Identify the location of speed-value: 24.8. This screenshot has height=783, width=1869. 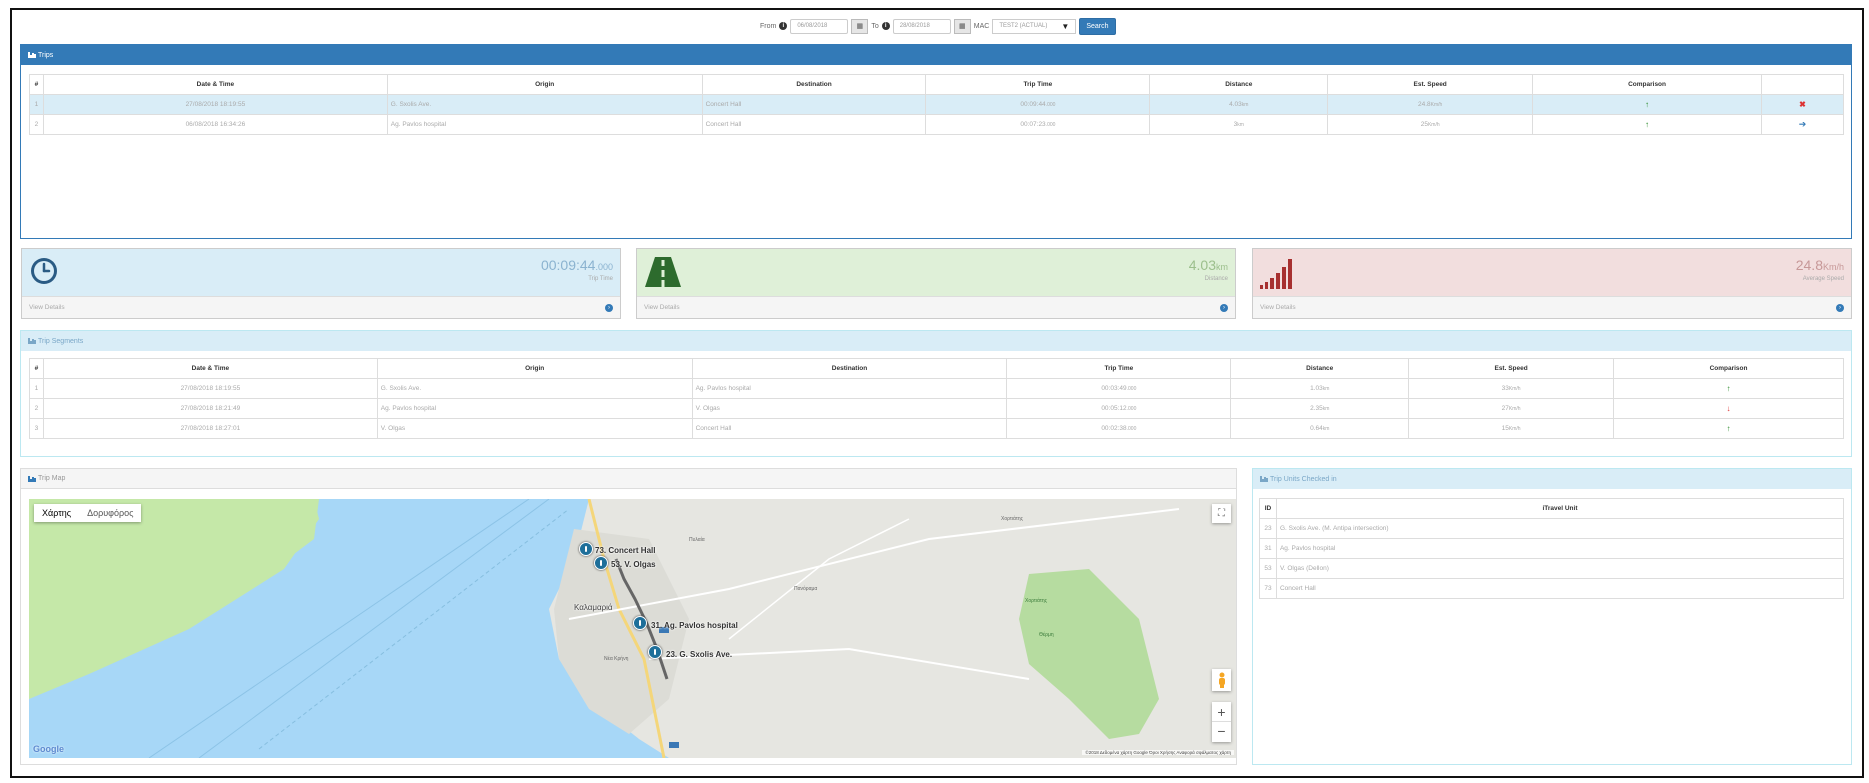
(1424, 104).